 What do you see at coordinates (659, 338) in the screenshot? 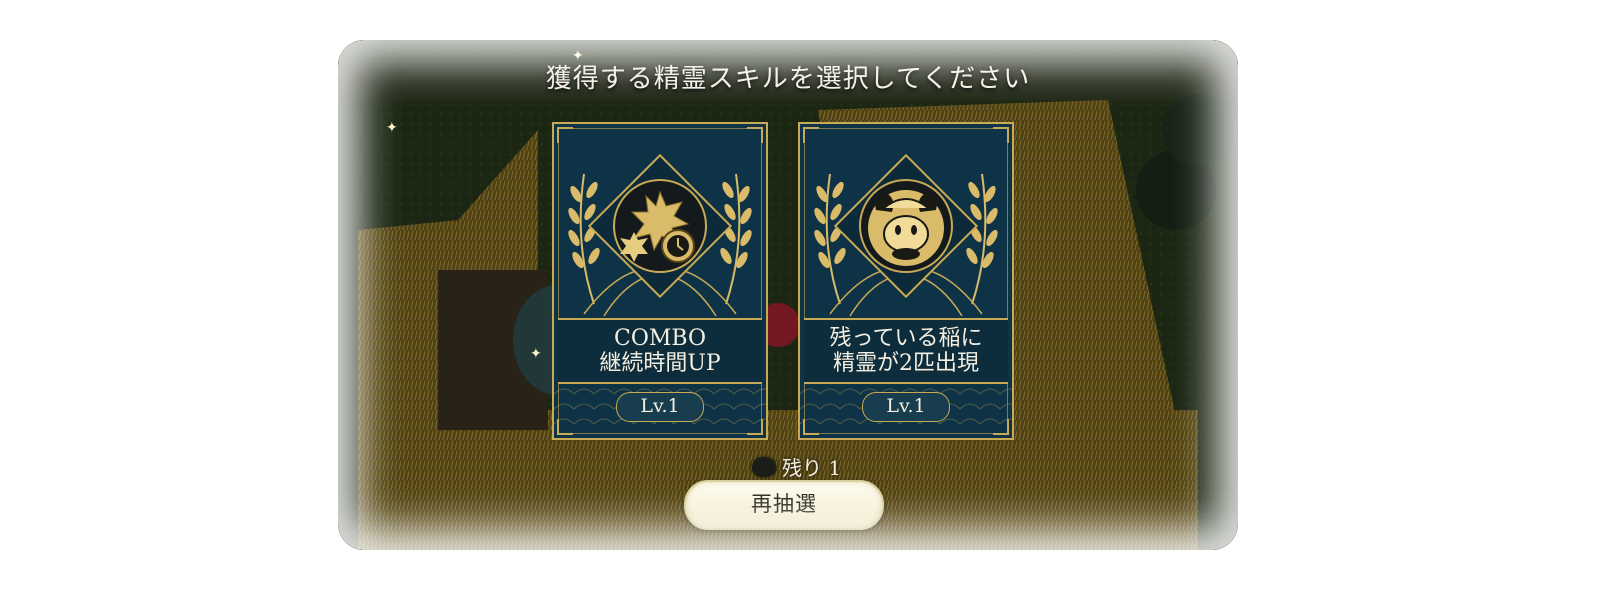
I see `skill-name-line1: COMBO` at bounding box center [659, 338].